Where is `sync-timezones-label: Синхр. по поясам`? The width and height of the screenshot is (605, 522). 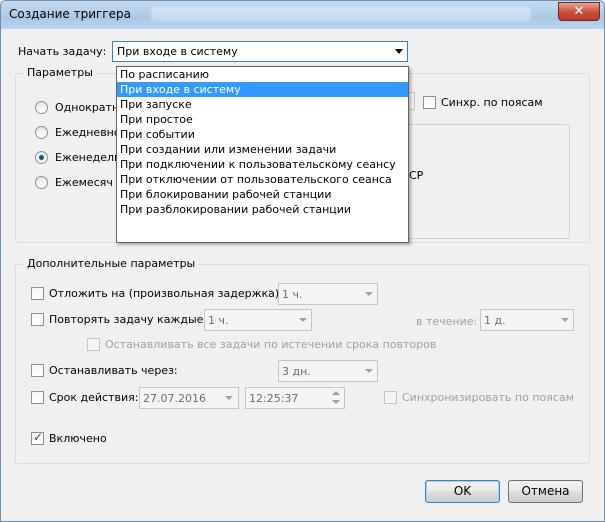
sync-timezones-label: Синхр. по поясам is located at coordinates (492, 102).